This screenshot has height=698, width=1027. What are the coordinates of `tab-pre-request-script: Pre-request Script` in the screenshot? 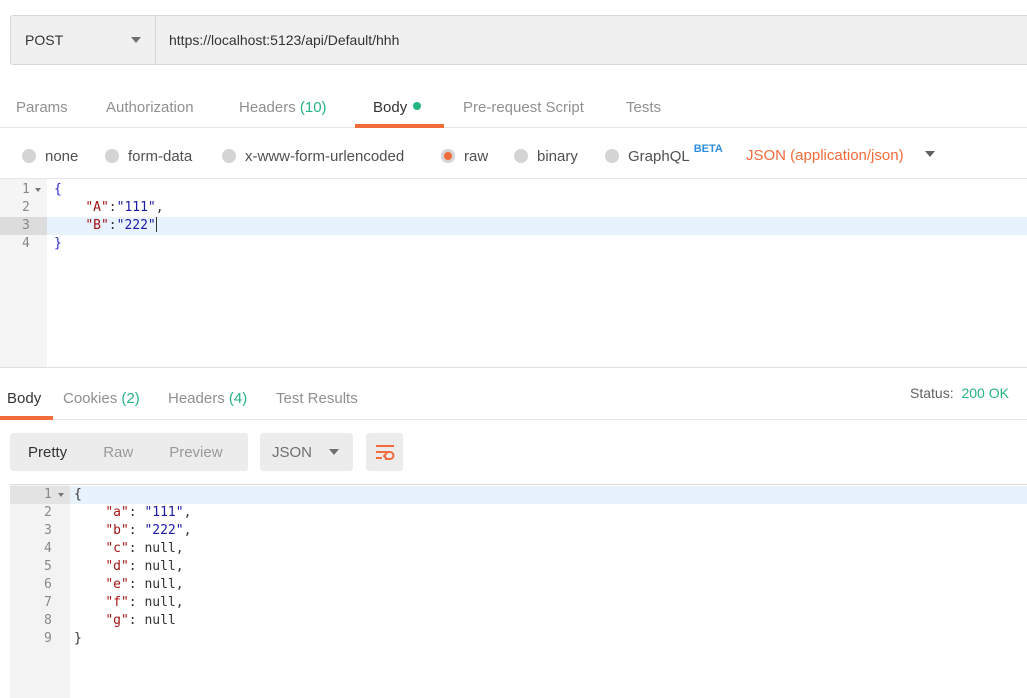 It's located at (523, 108).